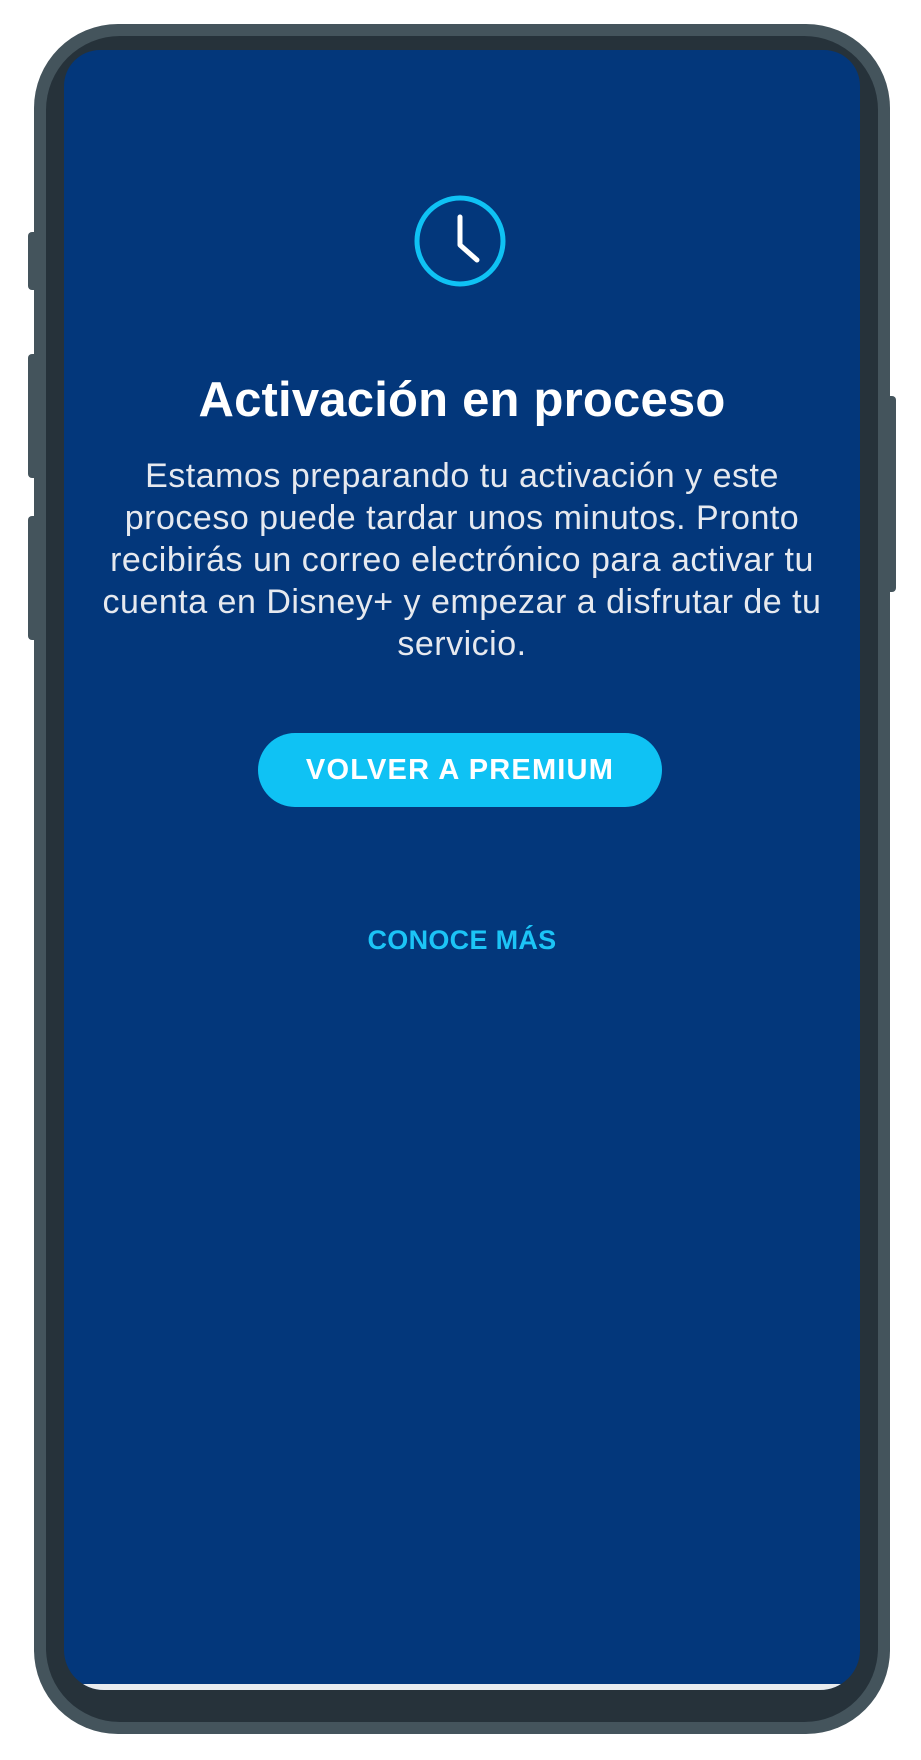 The image size is (921, 1760). What do you see at coordinates (462, 940) in the screenshot?
I see `learn-more-link: CONOCE MÁS` at bounding box center [462, 940].